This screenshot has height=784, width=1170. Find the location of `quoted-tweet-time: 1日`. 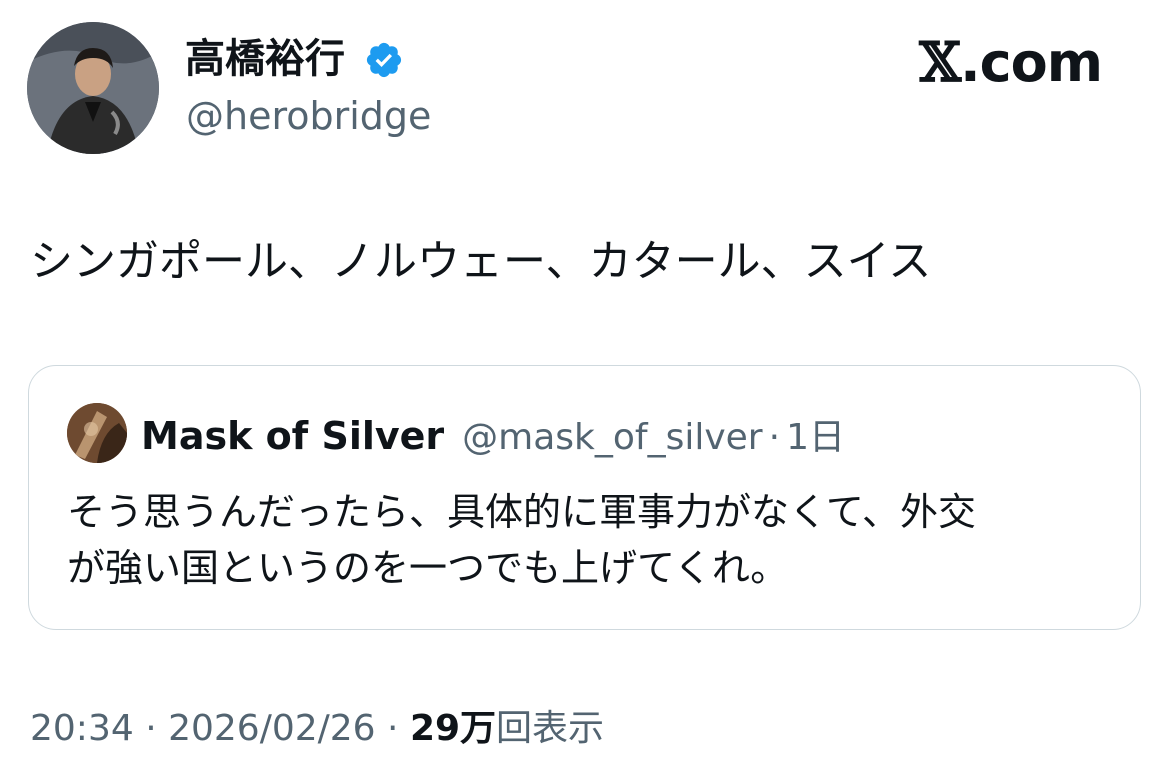

quoted-tweet-time: 1日 is located at coordinates (815, 434).